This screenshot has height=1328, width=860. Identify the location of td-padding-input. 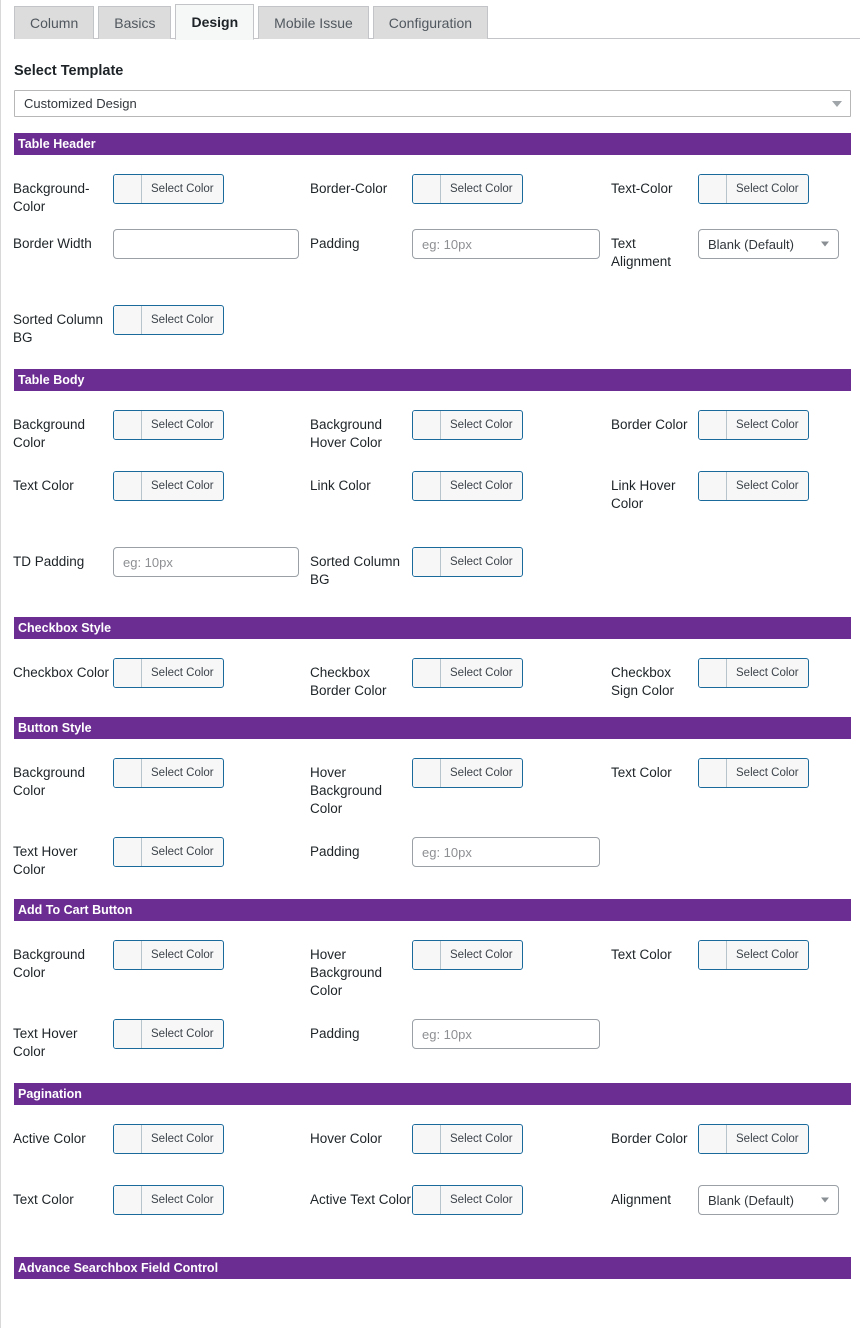
(206, 562).